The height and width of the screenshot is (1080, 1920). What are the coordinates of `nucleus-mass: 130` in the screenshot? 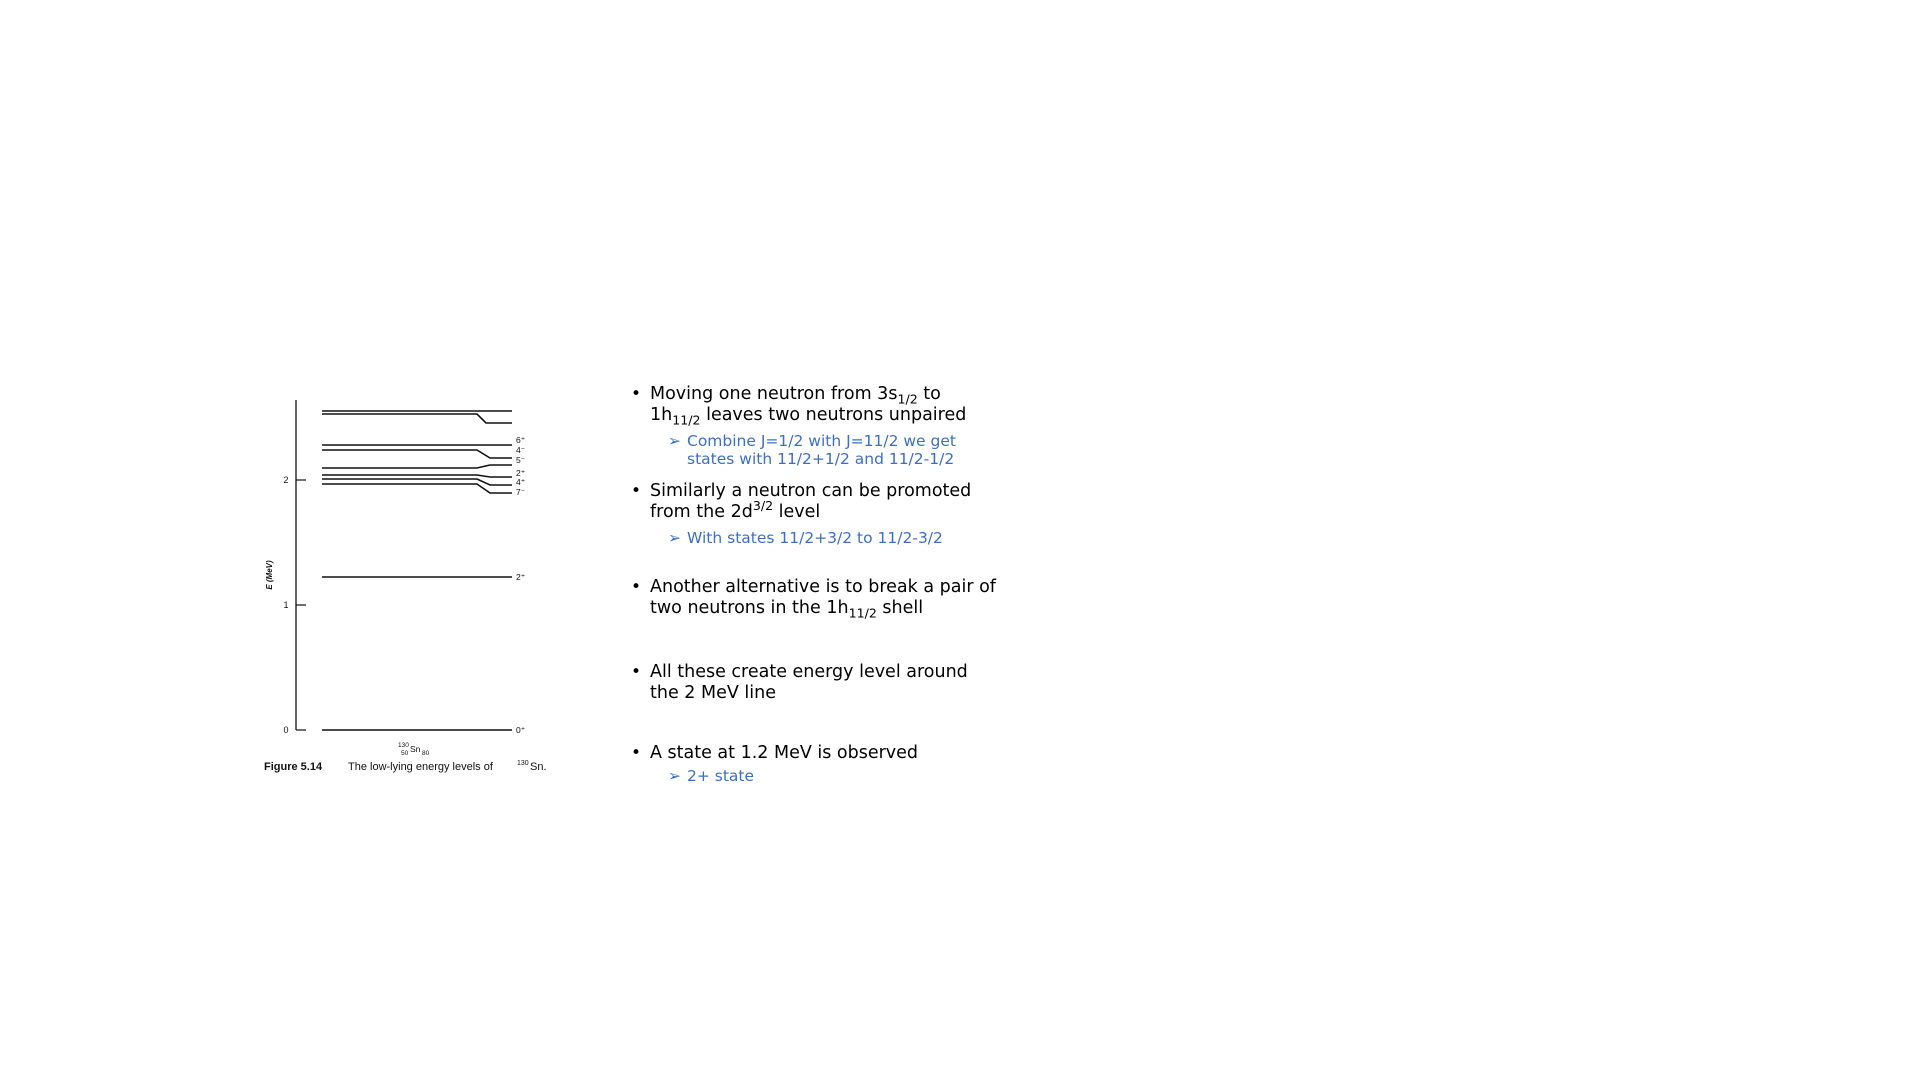 It's located at (403, 745).